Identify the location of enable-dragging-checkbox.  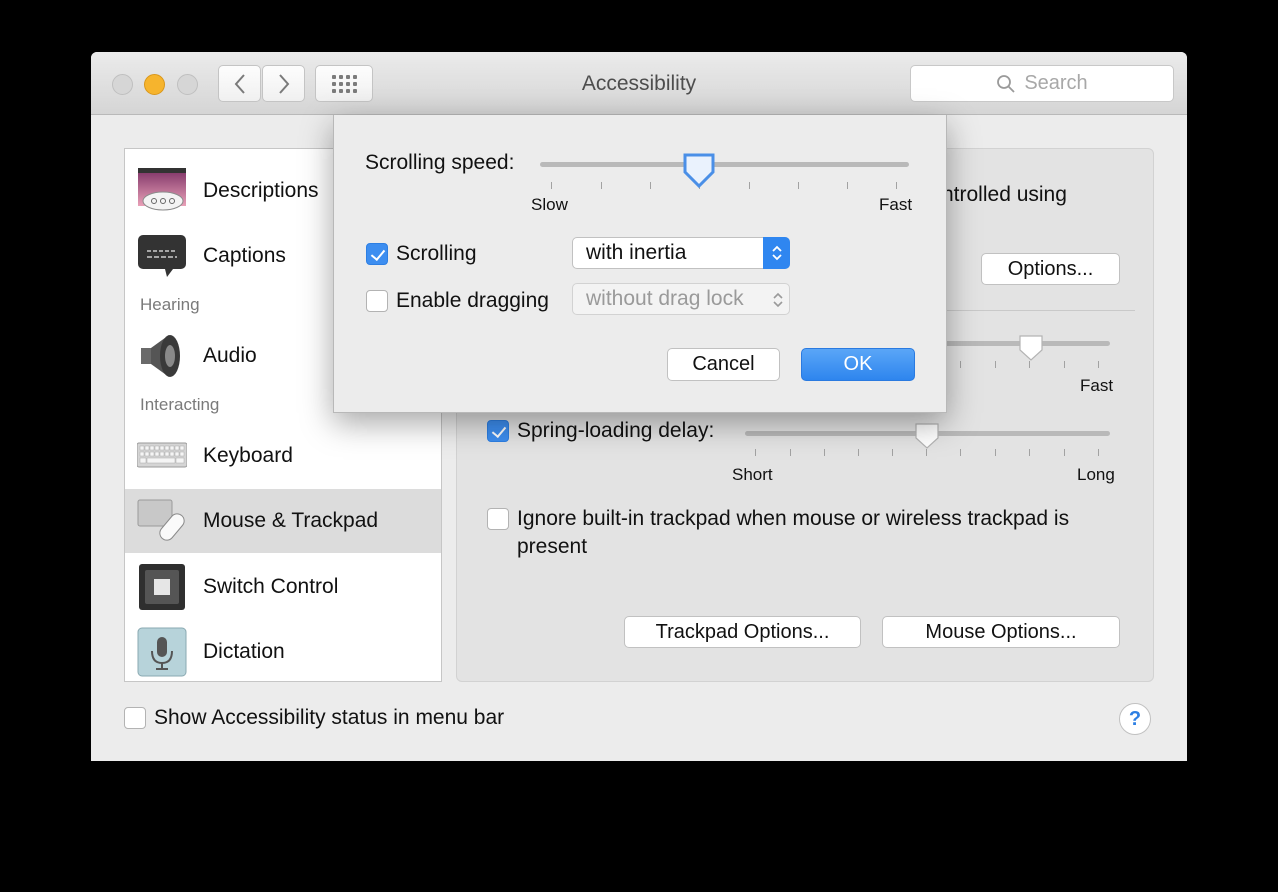
(377, 301).